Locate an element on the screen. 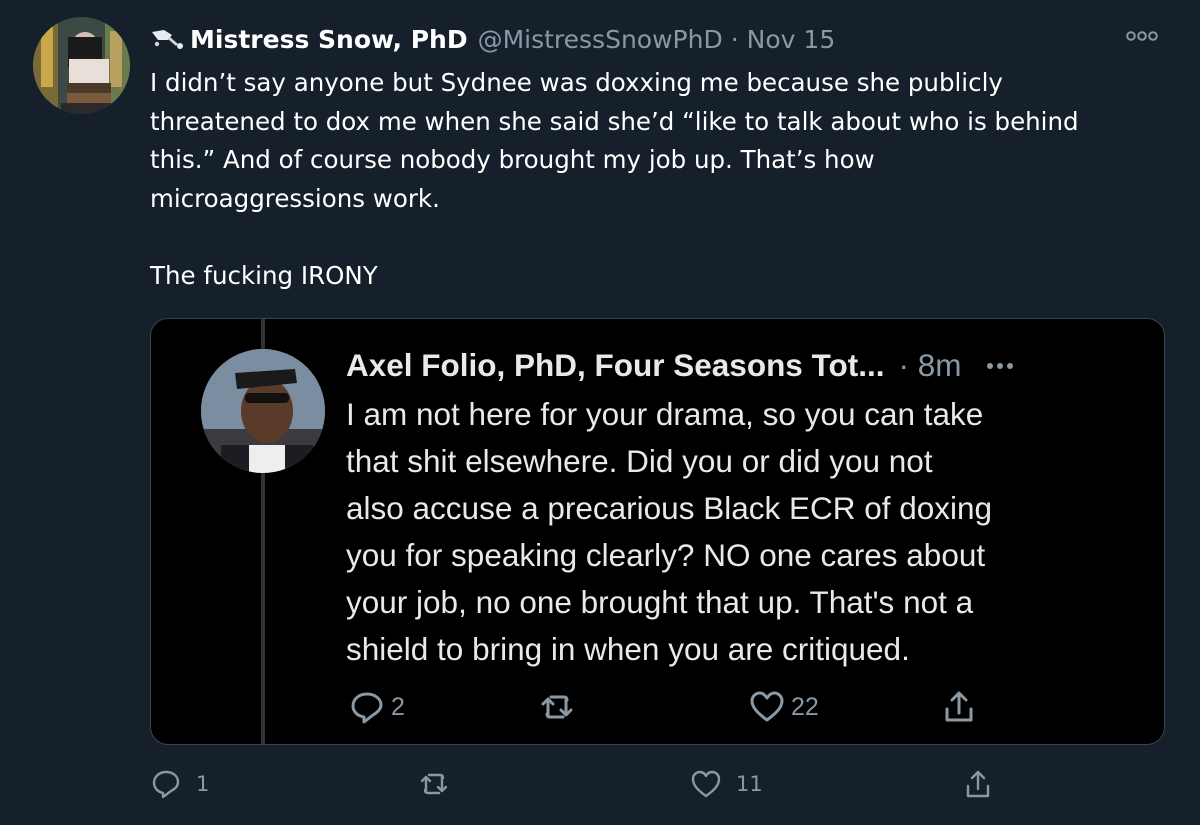 The image size is (1200, 825). tweet-action-bar: 1 11 is located at coordinates (600, 788).